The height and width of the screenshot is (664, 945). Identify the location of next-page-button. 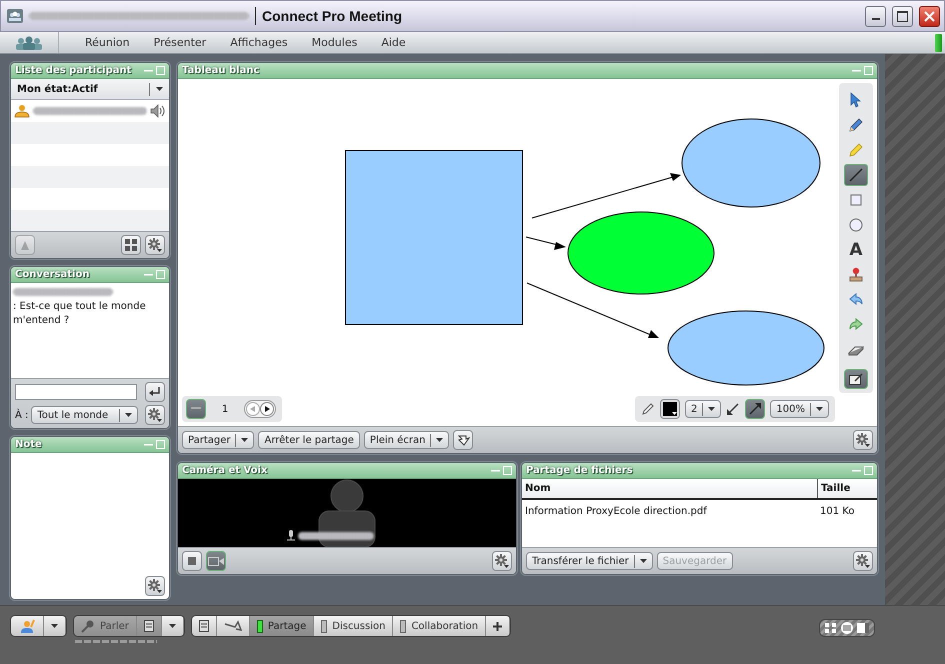
(267, 409).